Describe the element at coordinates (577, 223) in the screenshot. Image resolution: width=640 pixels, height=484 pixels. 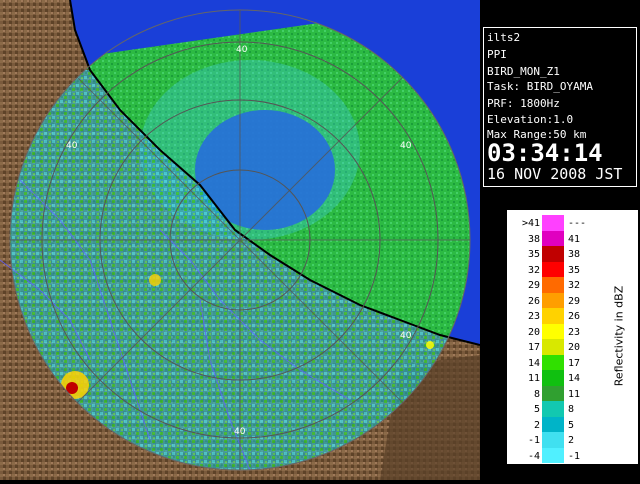
I see `legend-right-label: ---` at that location.